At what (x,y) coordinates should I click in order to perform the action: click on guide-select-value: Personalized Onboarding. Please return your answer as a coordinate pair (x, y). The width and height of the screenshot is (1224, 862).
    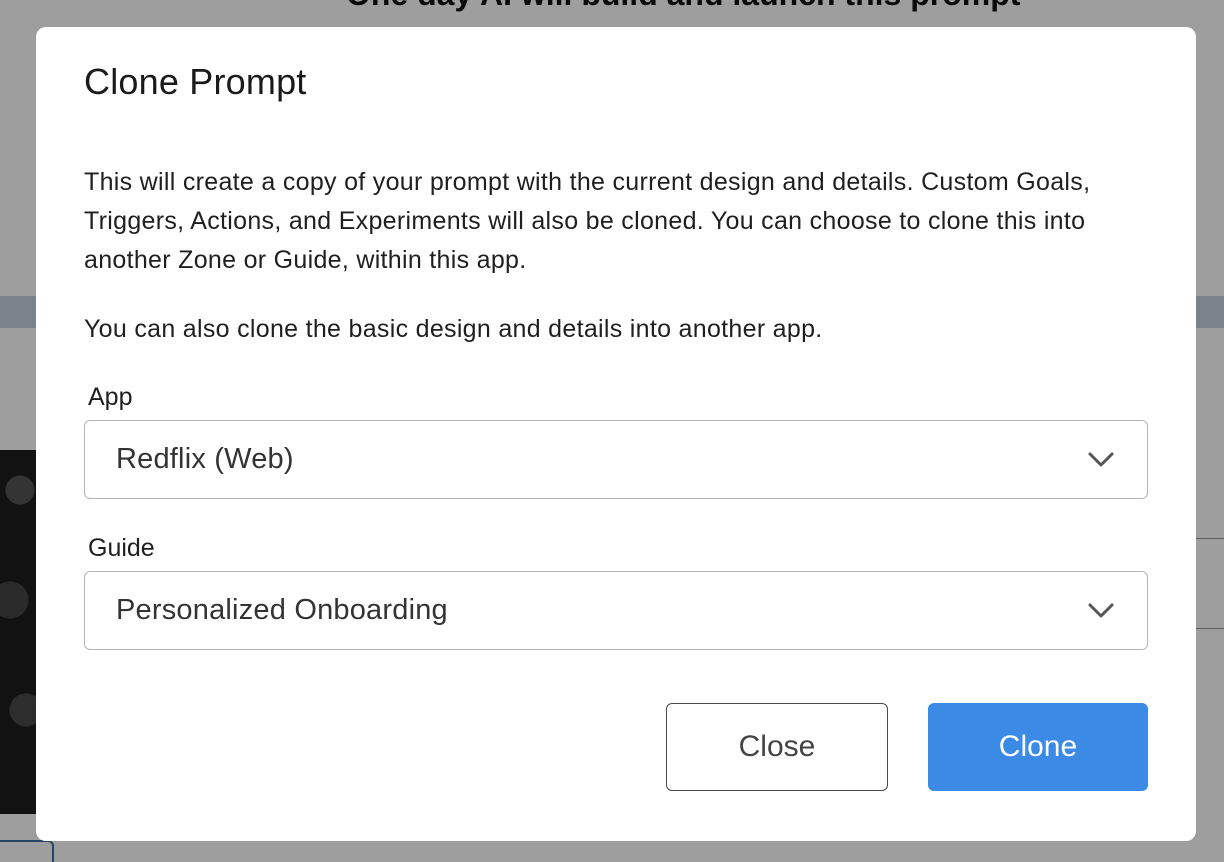
    Looking at the image, I should click on (282, 610).